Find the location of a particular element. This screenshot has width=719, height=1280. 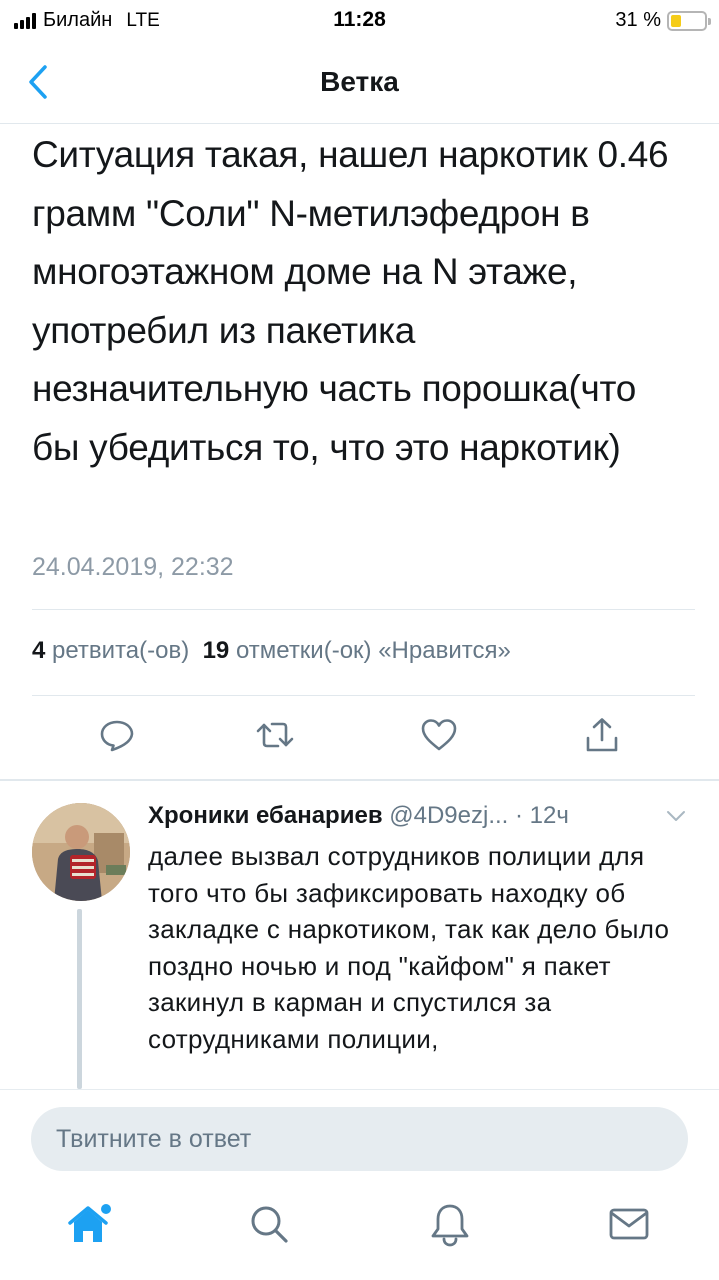

retweet-button is located at coordinates (275, 735).